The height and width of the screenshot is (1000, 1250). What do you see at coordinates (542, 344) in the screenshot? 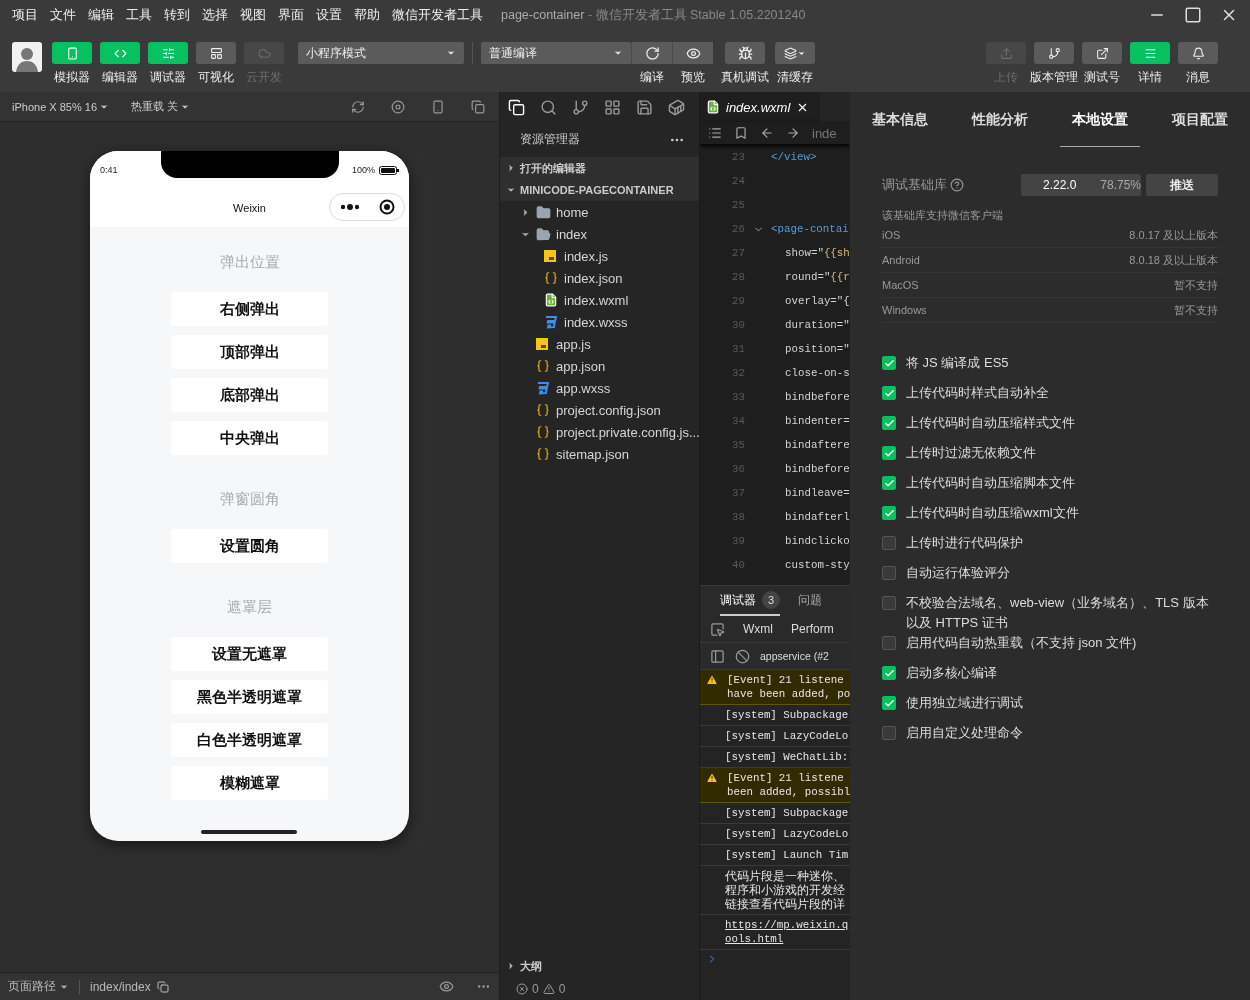
I see `js-file-icon` at bounding box center [542, 344].